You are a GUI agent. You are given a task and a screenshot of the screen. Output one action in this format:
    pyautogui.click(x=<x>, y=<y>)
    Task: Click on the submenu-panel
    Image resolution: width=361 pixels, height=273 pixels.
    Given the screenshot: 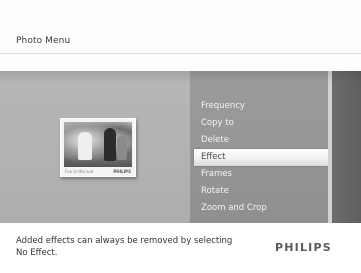 What is the action you would take?
    pyautogui.click(x=346, y=147)
    